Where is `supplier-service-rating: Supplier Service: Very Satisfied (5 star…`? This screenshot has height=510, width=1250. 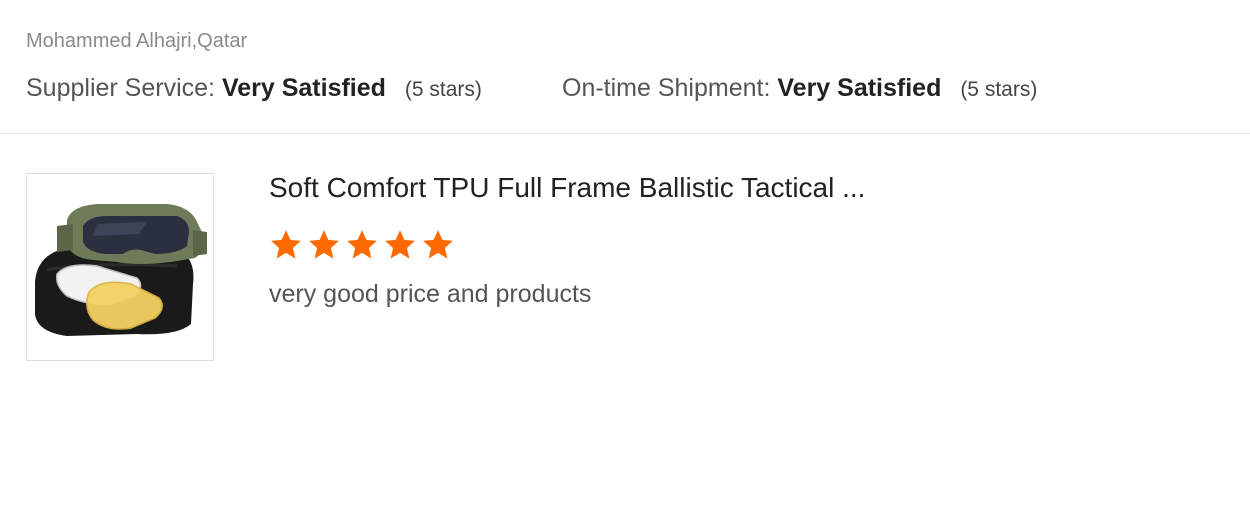 supplier-service-rating: Supplier Service: Very Satisfied (5 star… is located at coordinates (254, 88).